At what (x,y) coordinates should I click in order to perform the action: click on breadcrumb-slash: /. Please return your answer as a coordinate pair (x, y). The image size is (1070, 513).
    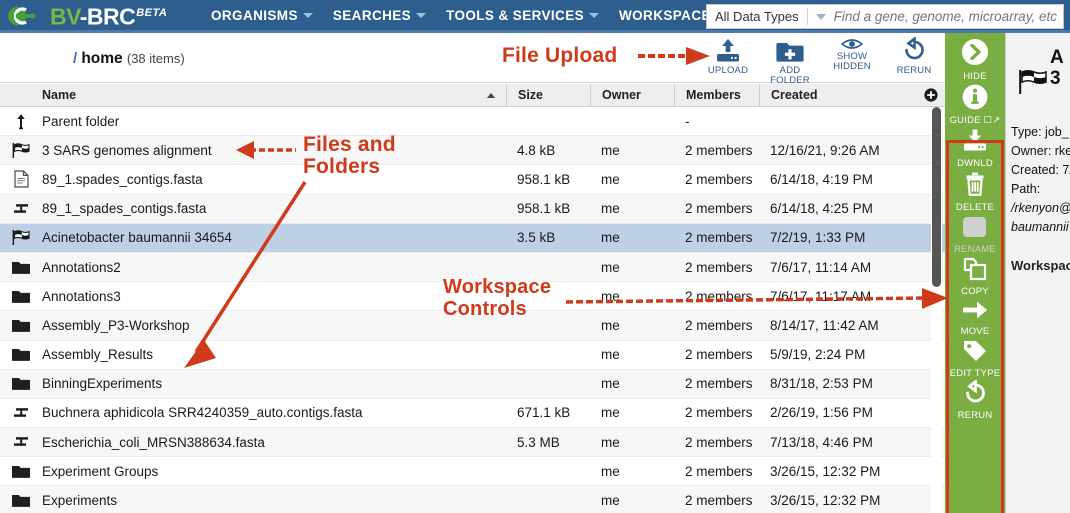
    Looking at the image, I should click on (75, 58).